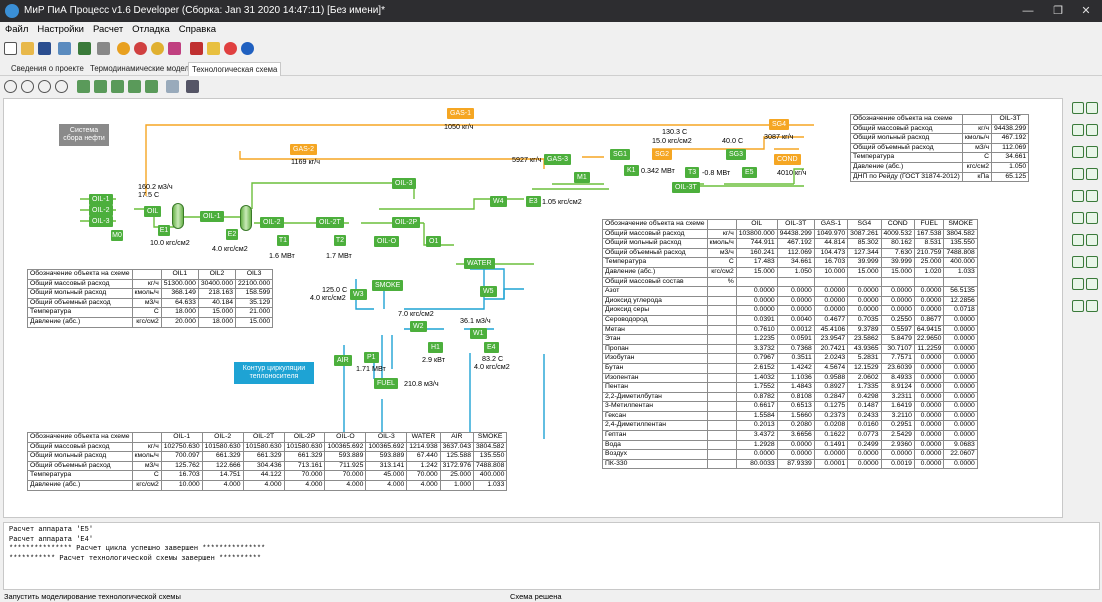 The image size is (1102, 602). I want to click on stream-oil: OIL, so click(153, 211).